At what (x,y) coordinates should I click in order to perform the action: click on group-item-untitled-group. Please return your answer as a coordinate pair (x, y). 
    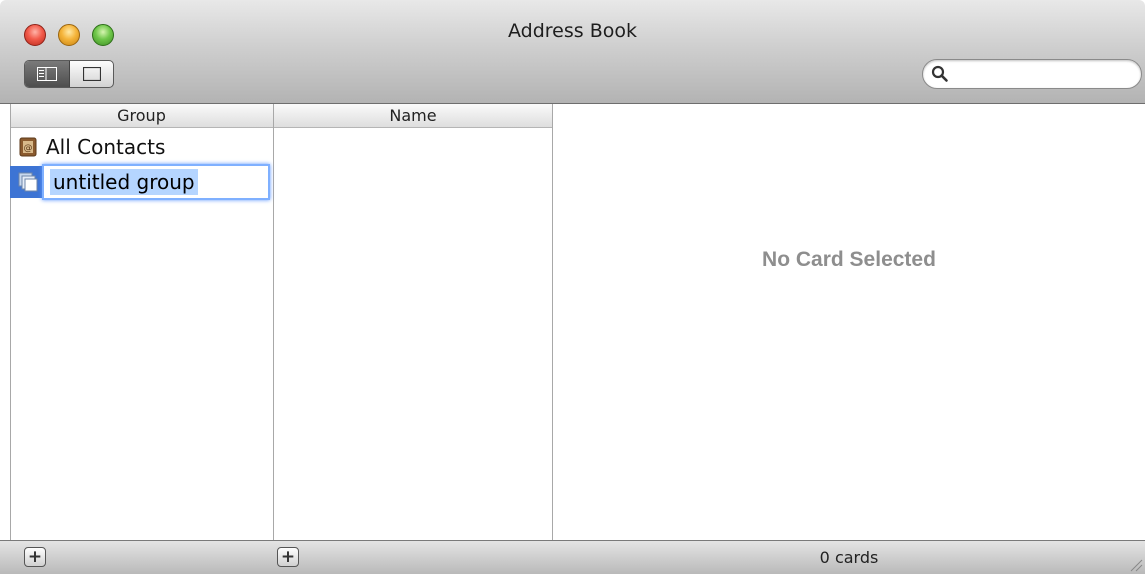
    Looking at the image, I should click on (26, 182).